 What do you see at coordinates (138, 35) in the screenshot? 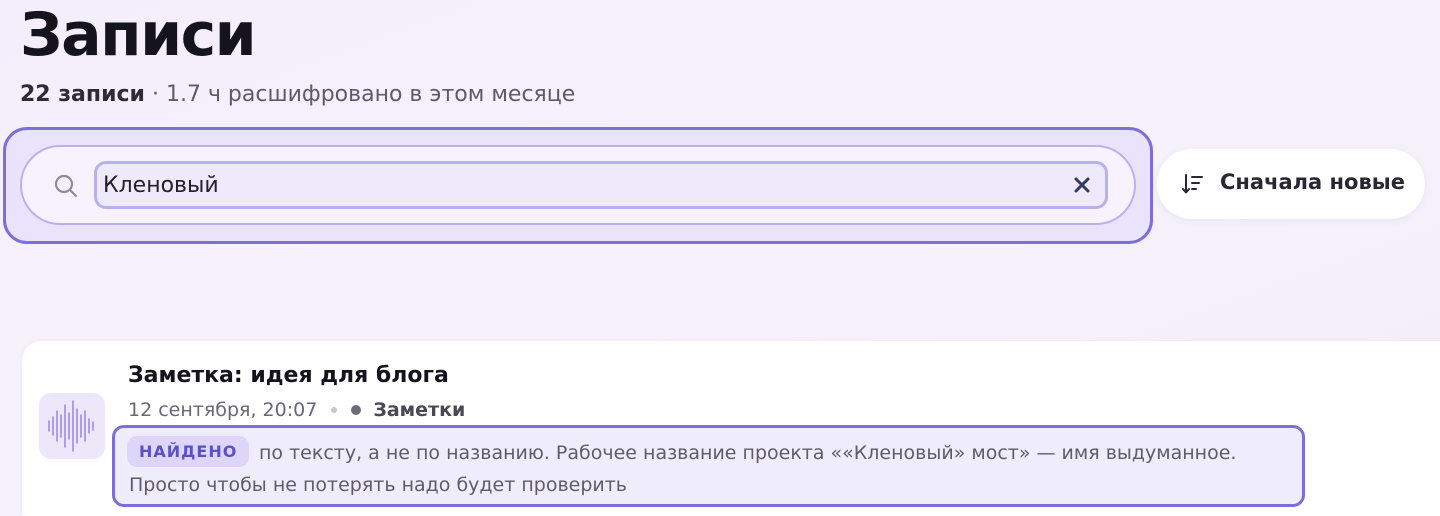
I see `page-title: Записи` at bounding box center [138, 35].